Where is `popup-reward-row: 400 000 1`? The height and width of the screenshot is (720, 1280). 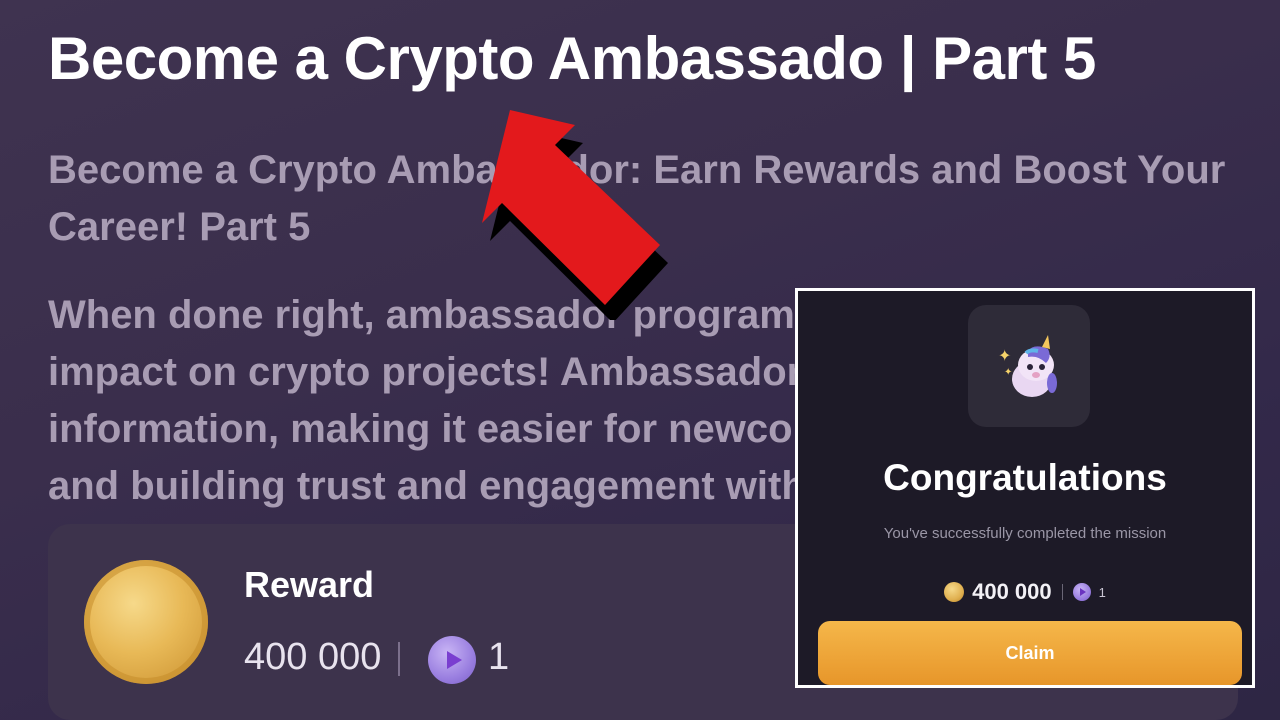 popup-reward-row: 400 000 1 is located at coordinates (1025, 592).